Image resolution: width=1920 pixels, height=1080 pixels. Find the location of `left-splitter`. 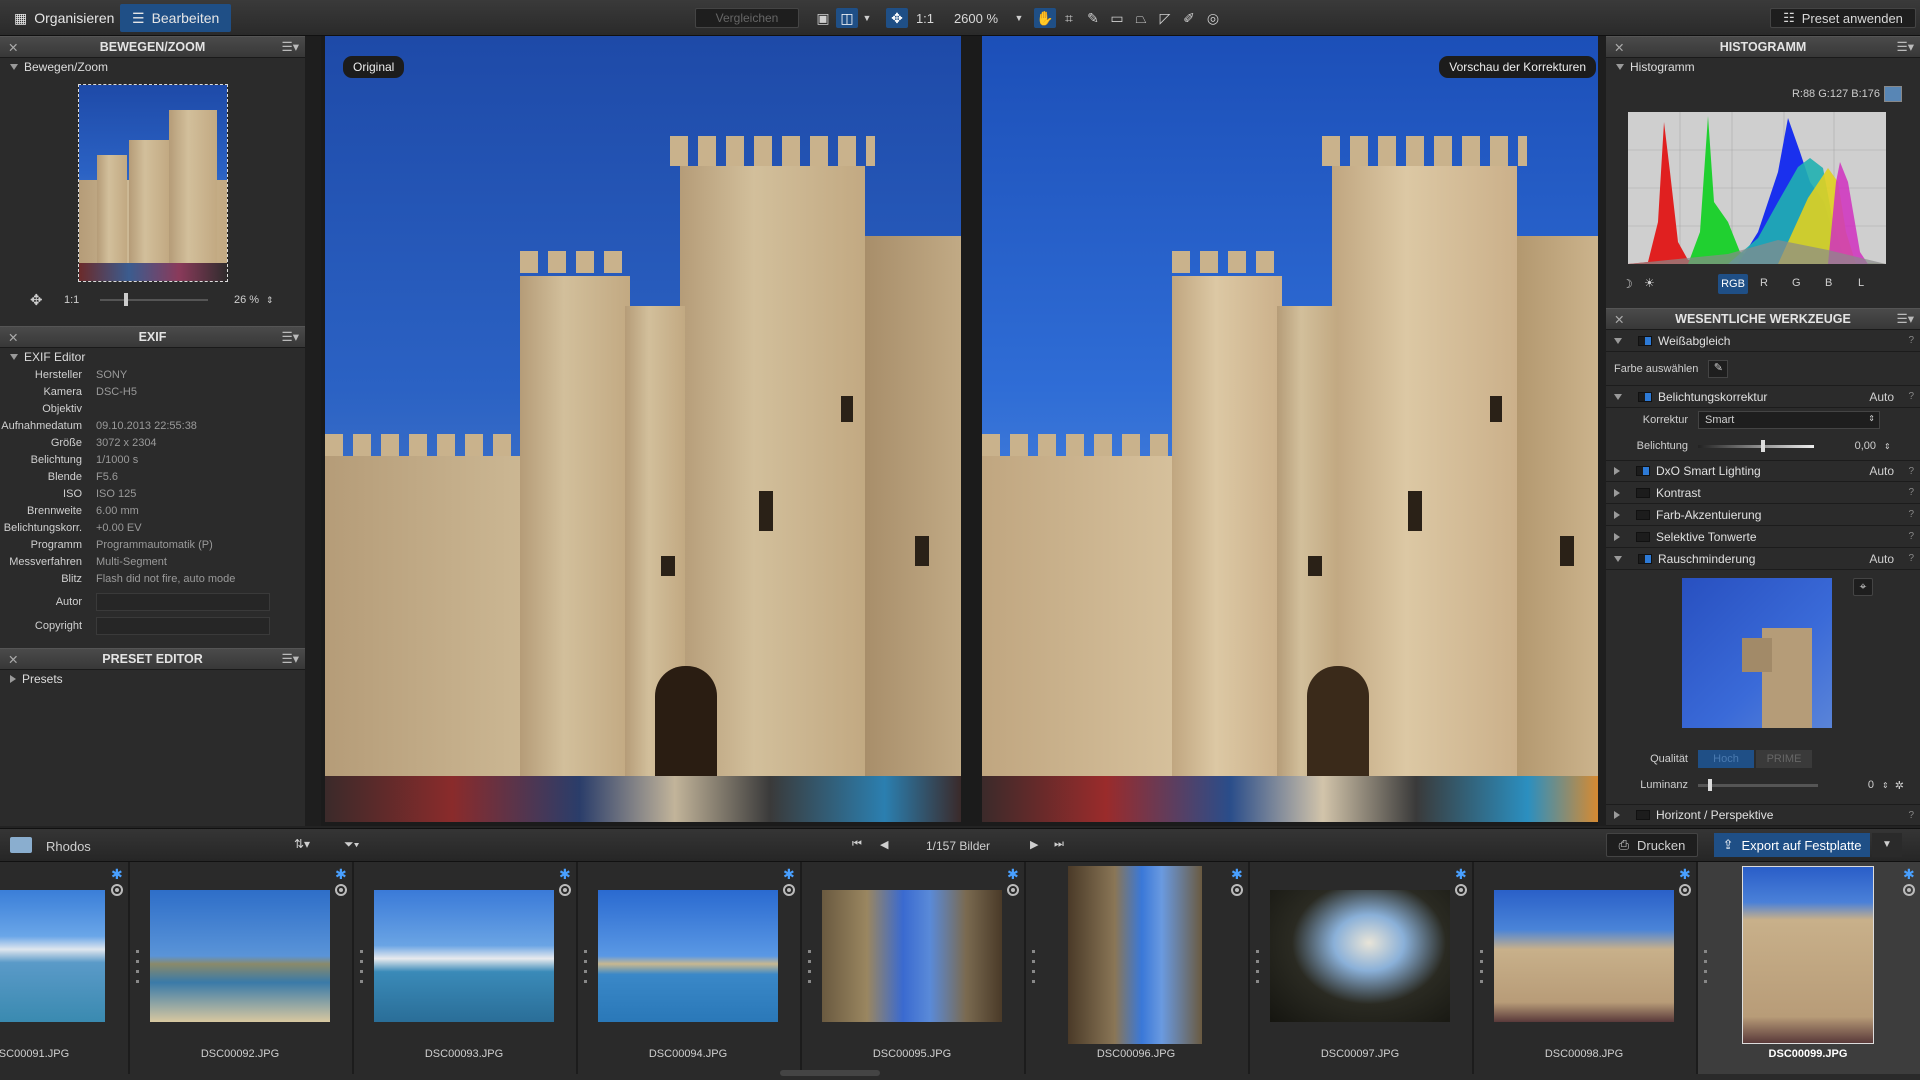

left-splitter is located at coordinates (313, 431).